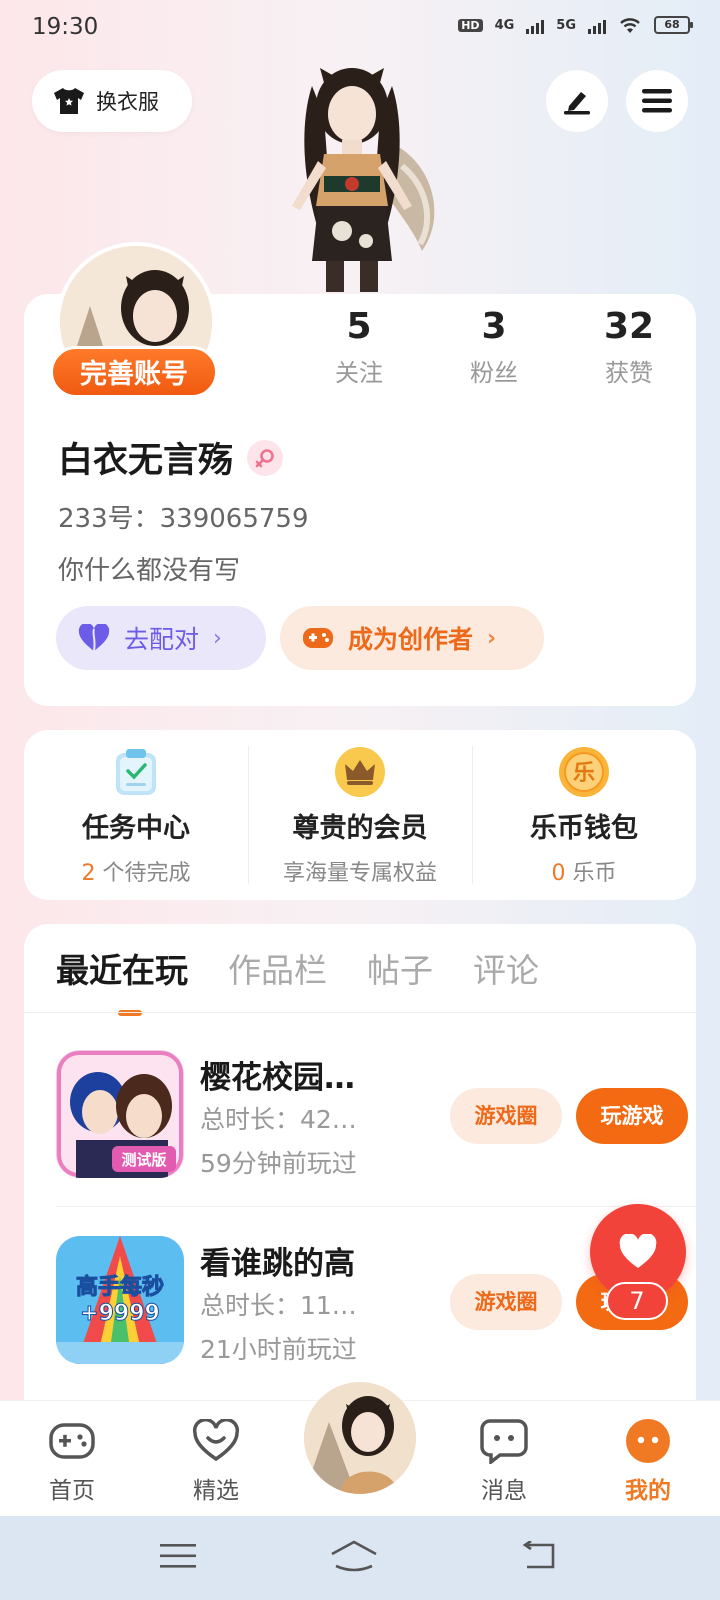 This screenshot has height=1600, width=720. I want to click on following-count: 5, so click(359, 326).